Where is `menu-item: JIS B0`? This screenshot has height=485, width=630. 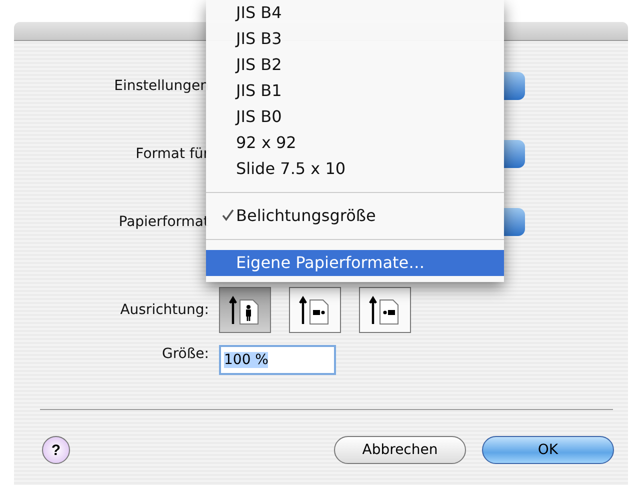 menu-item: JIS B0 is located at coordinates (355, 117).